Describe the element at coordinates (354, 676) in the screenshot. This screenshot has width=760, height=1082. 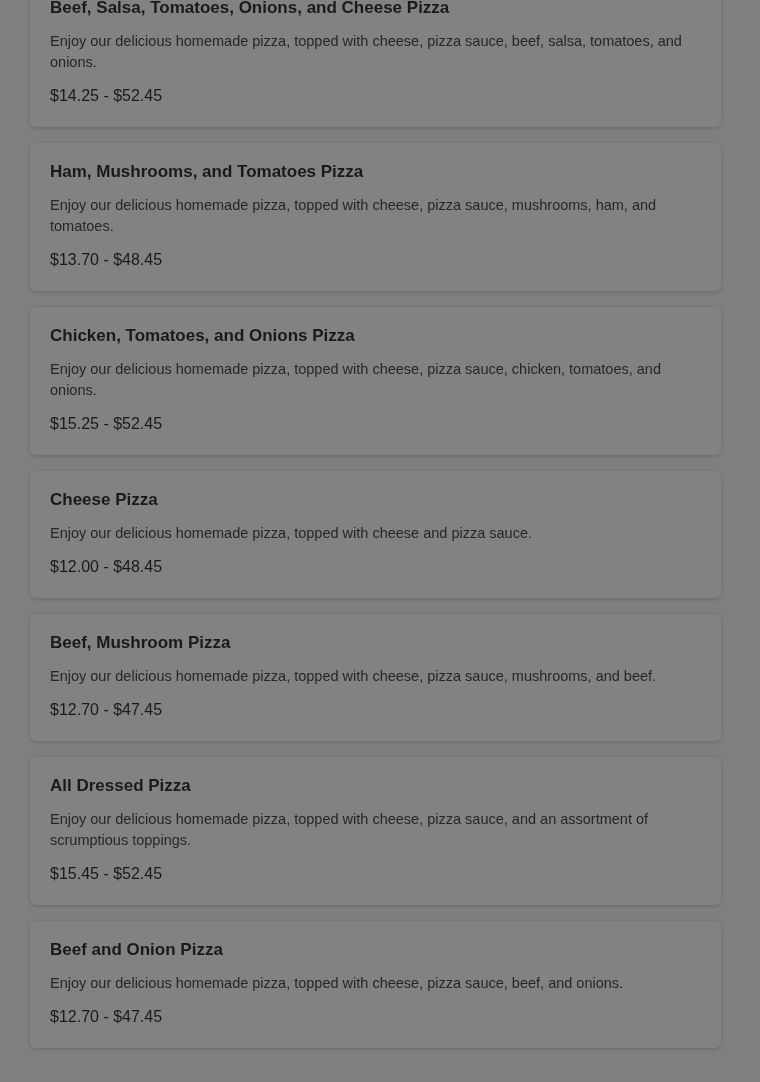
I see `item-description: Enjoy our delicious homemade pizza, topped with cheese, pizza sauce, mushrooms, and beef.` at that location.